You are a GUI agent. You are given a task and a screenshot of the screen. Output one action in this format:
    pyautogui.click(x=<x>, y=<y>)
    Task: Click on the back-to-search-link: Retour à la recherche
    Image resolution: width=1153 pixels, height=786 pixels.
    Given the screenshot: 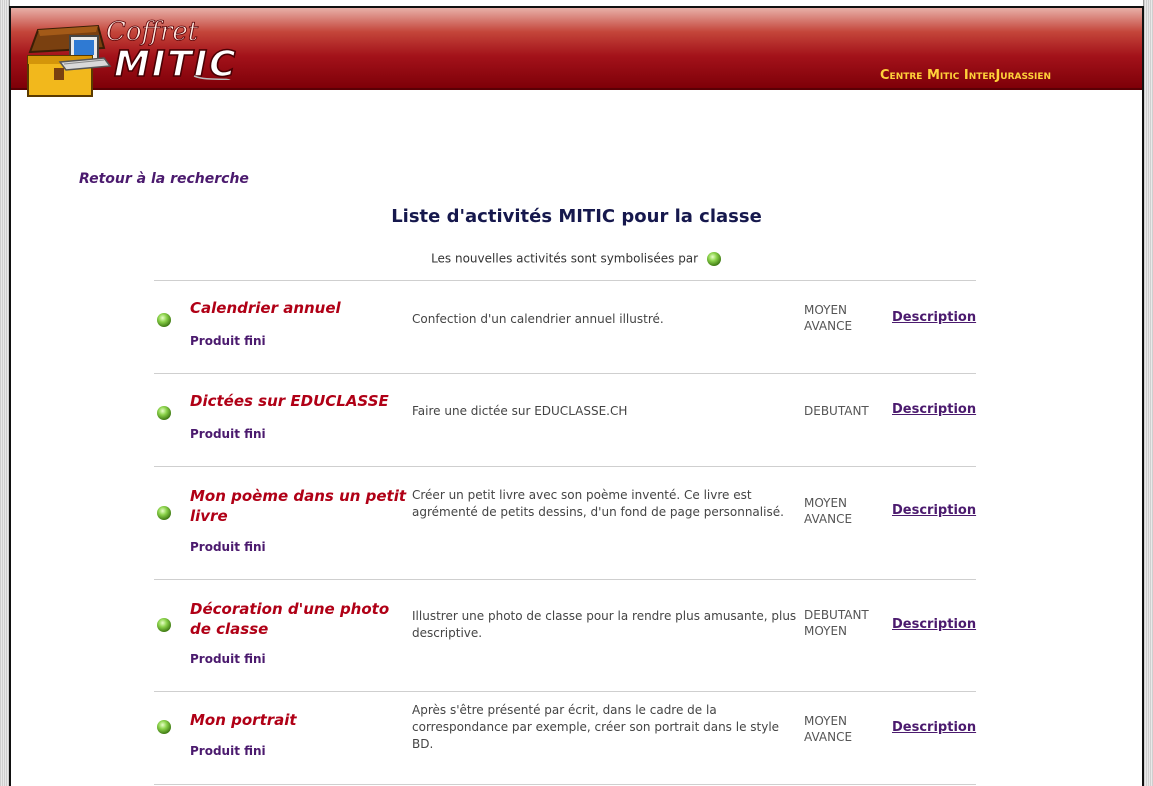 What is the action you would take?
    pyautogui.click(x=164, y=179)
    